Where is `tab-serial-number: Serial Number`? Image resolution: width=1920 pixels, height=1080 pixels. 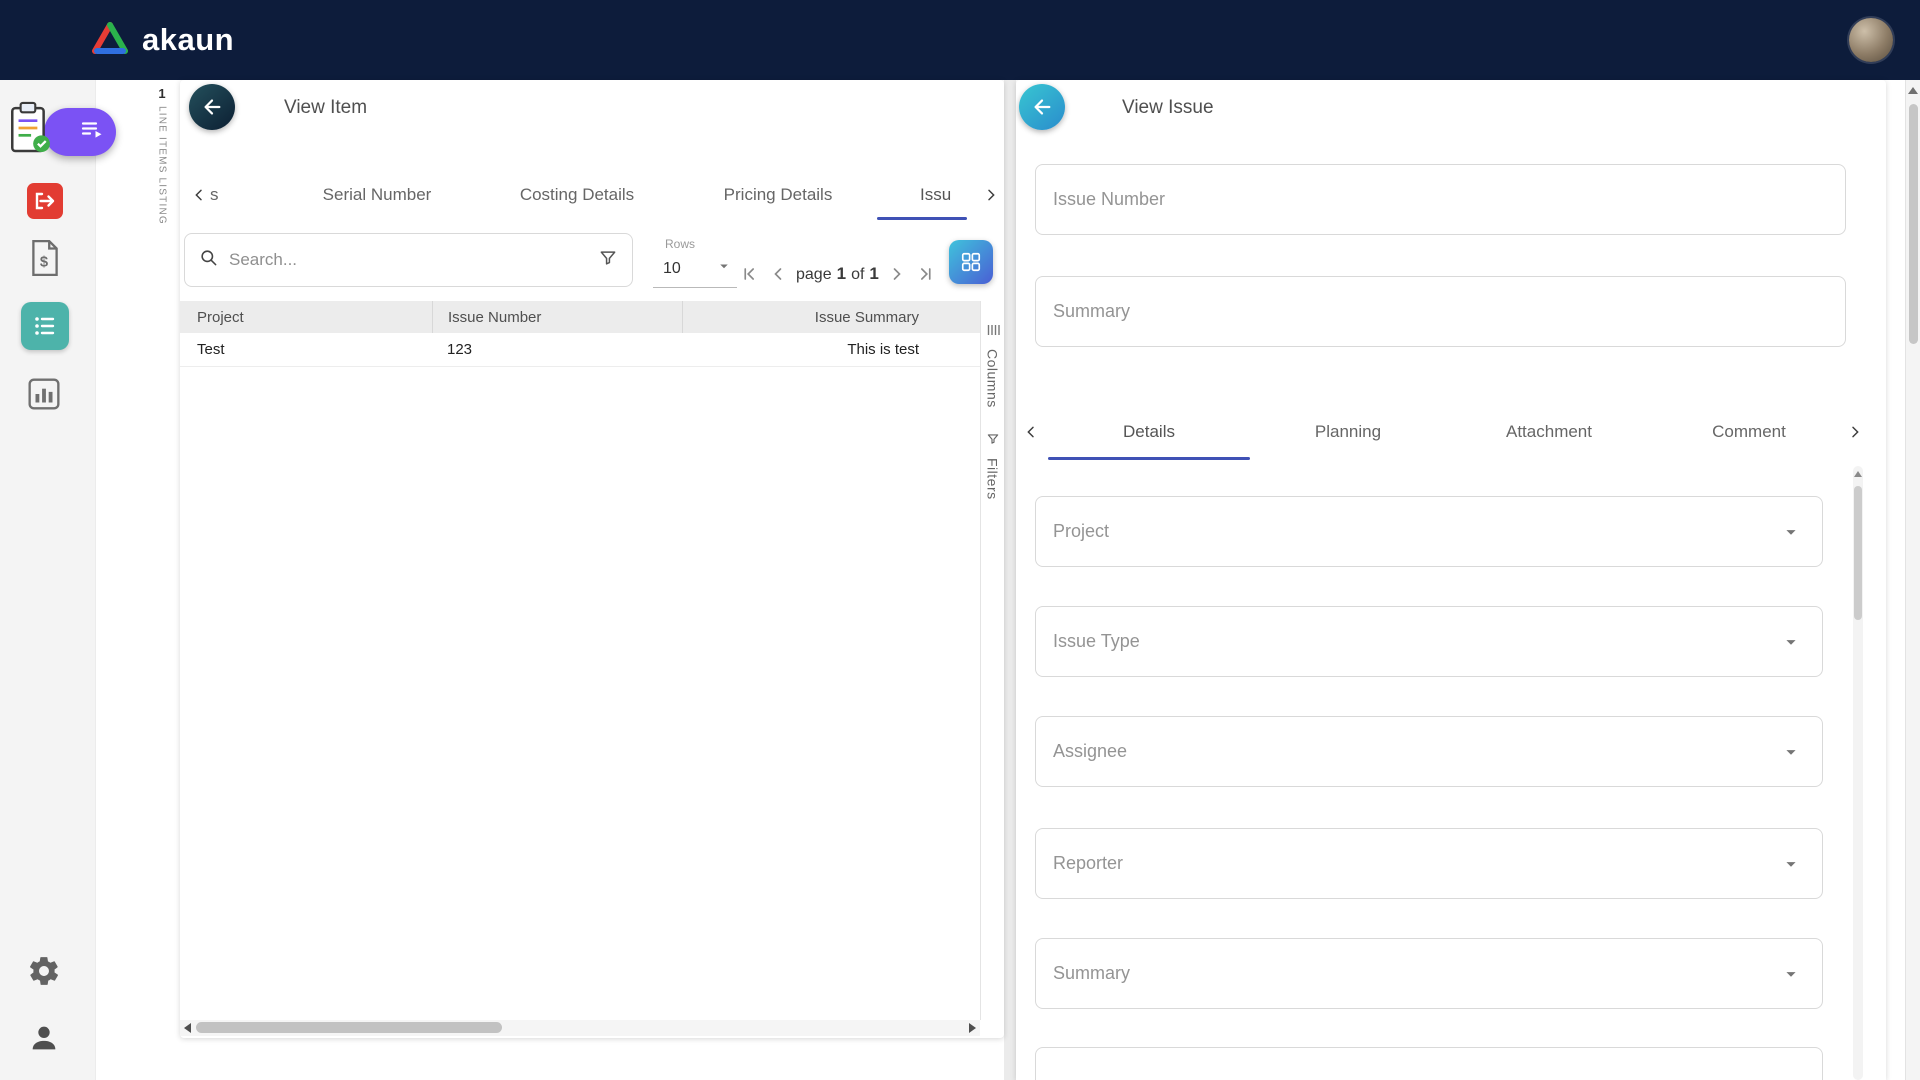 tab-serial-number: Serial Number is located at coordinates (377, 195).